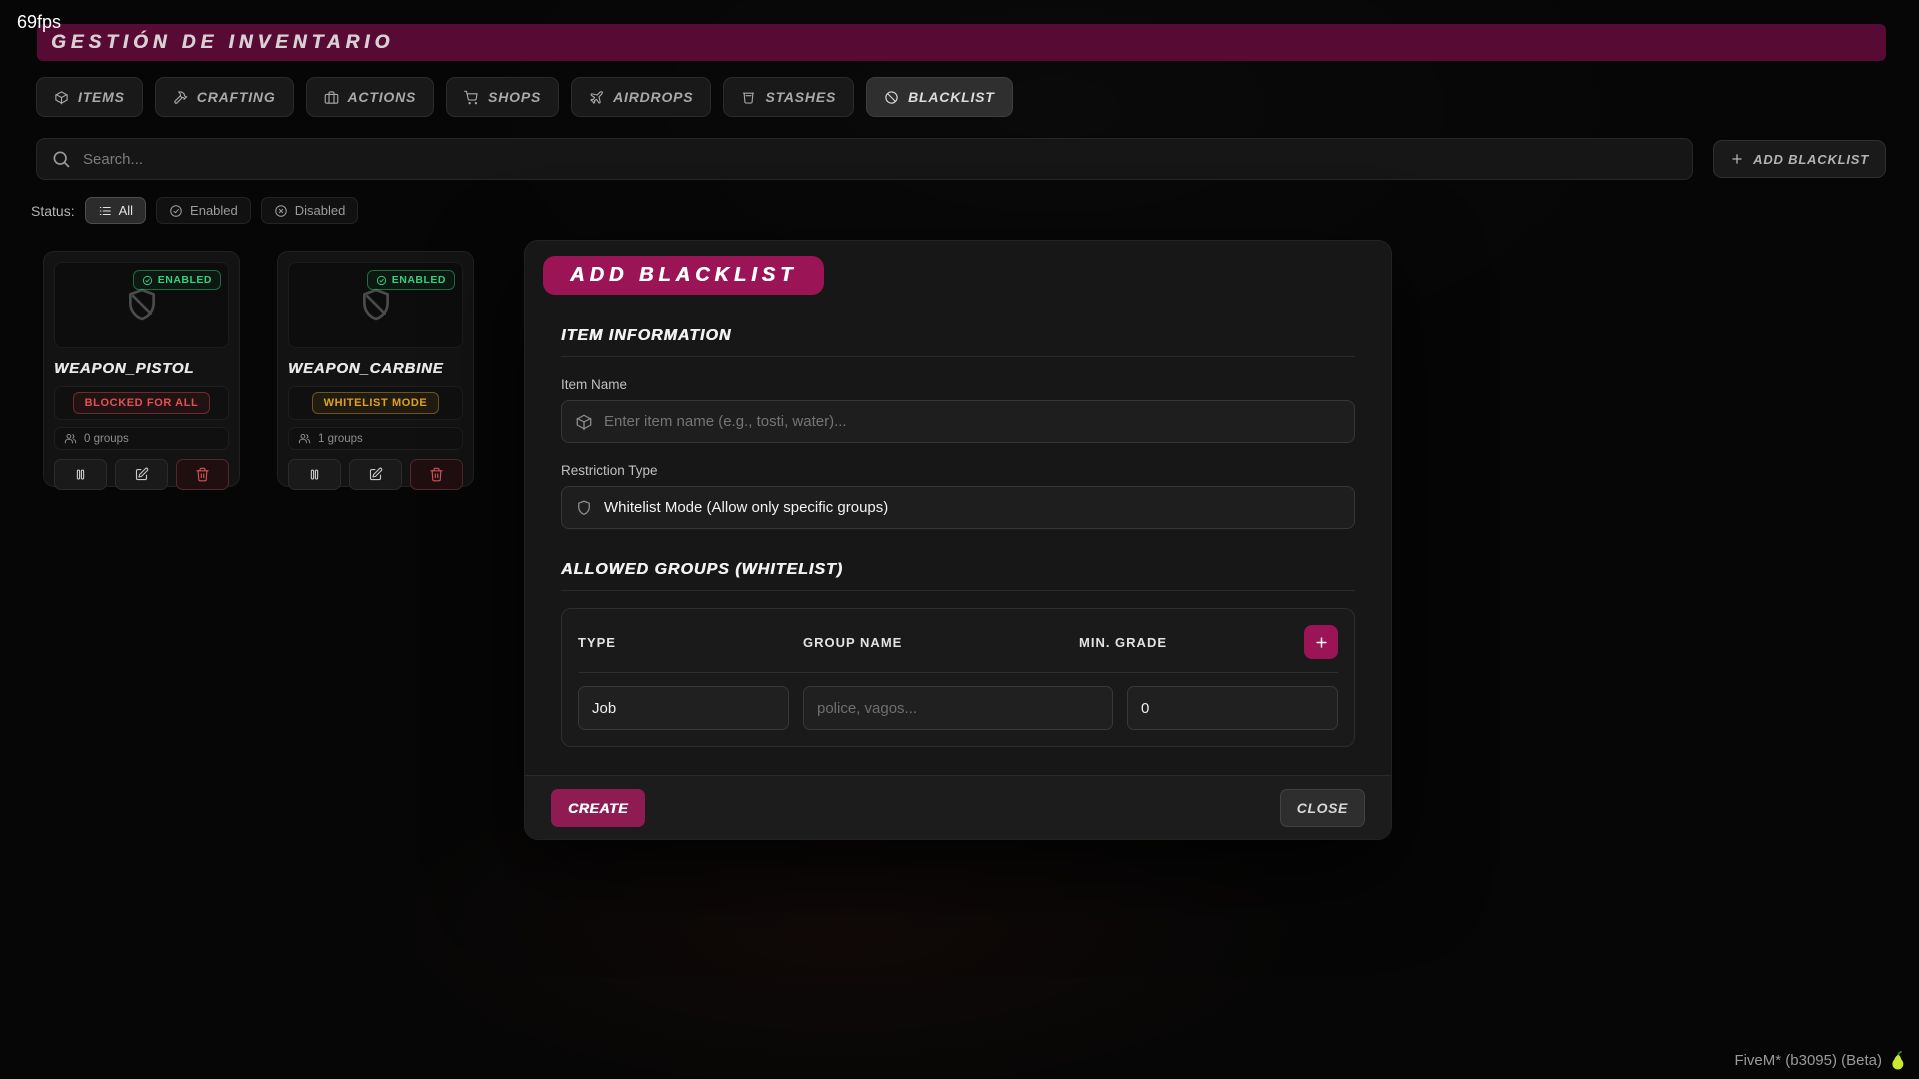 This screenshot has width=1919, height=1079. Describe the element at coordinates (236, 97) in the screenshot. I see `tab-label: CRAFTING` at that location.